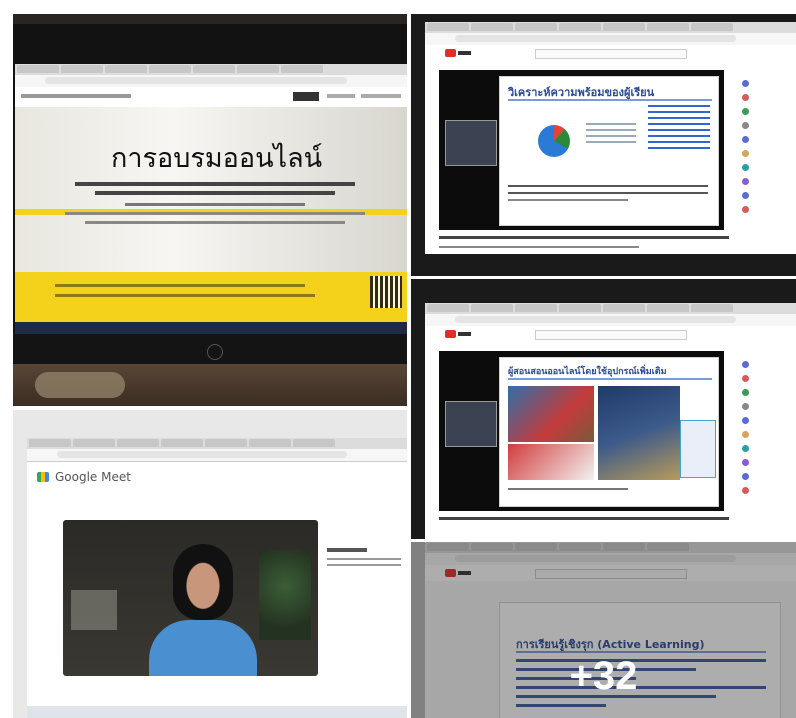  I want to click on presentation-slide: ผู้สอนสอนออนไลน์โดยใช้อุปกรณ์เพิ่มเติม, so click(609, 432).